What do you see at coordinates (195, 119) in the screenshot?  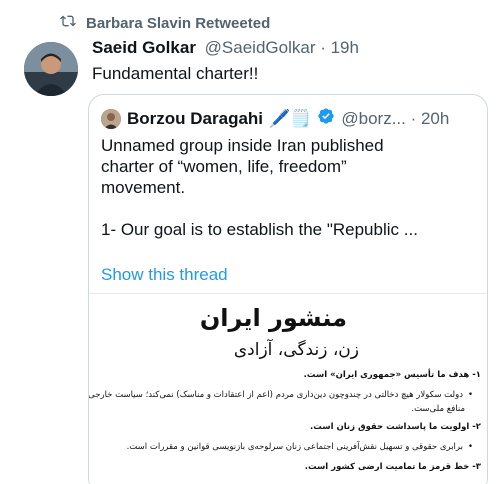 I see `quoted-author-name: Borzou Daragahi` at bounding box center [195, 119].